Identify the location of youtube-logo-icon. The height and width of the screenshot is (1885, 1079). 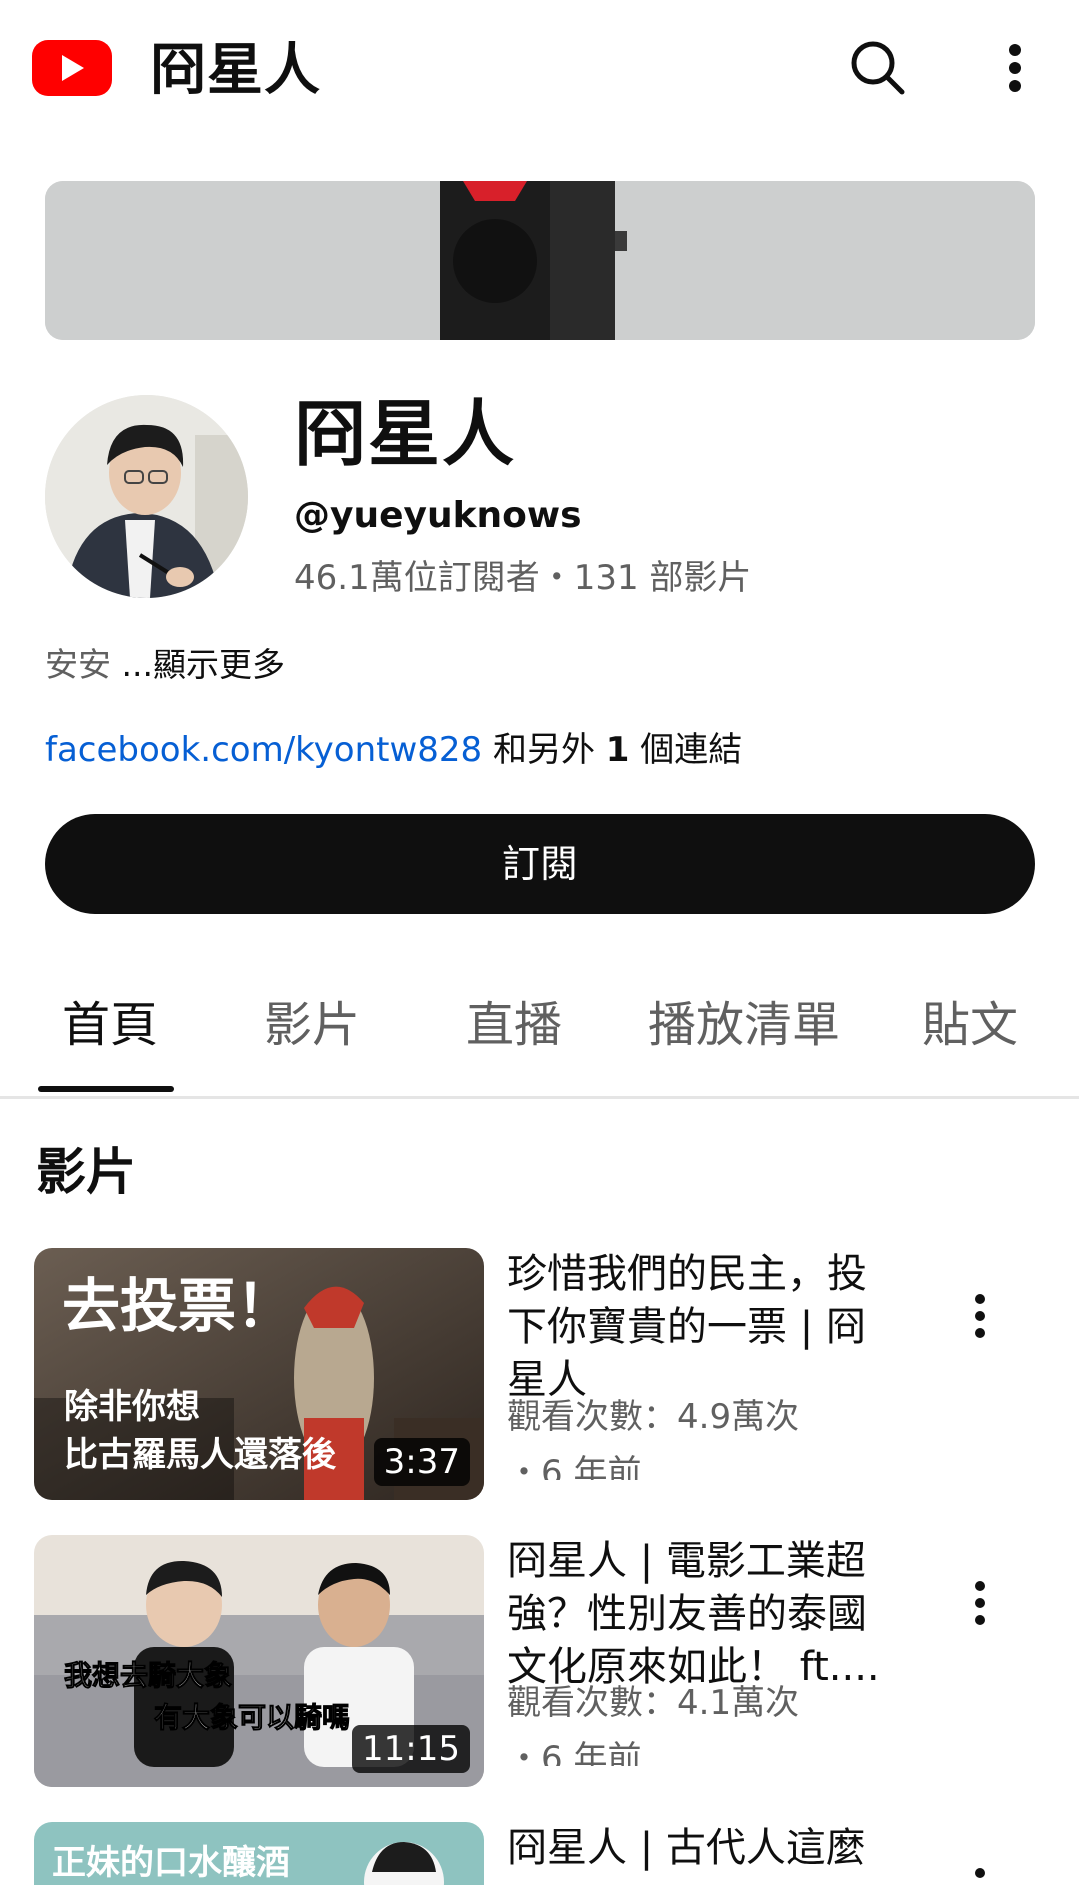
(72, 68).